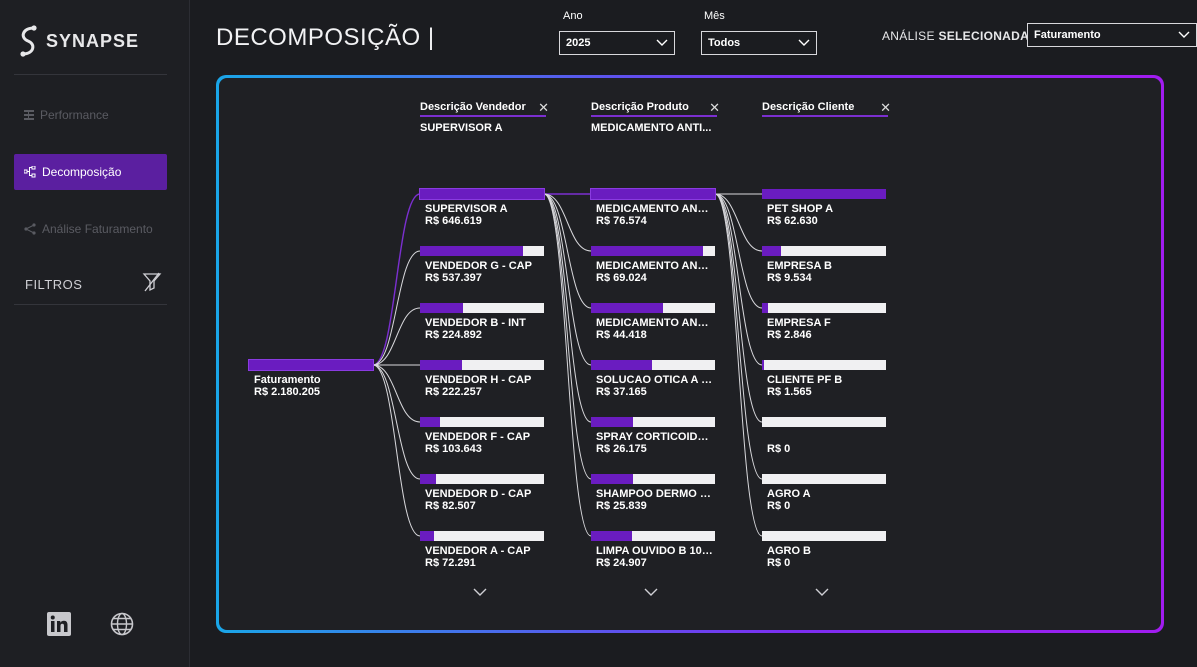  Describe the element at coordinates (475, 323) in the screenshot. I see `node-name: VENDEDOR B - INT` at that location.